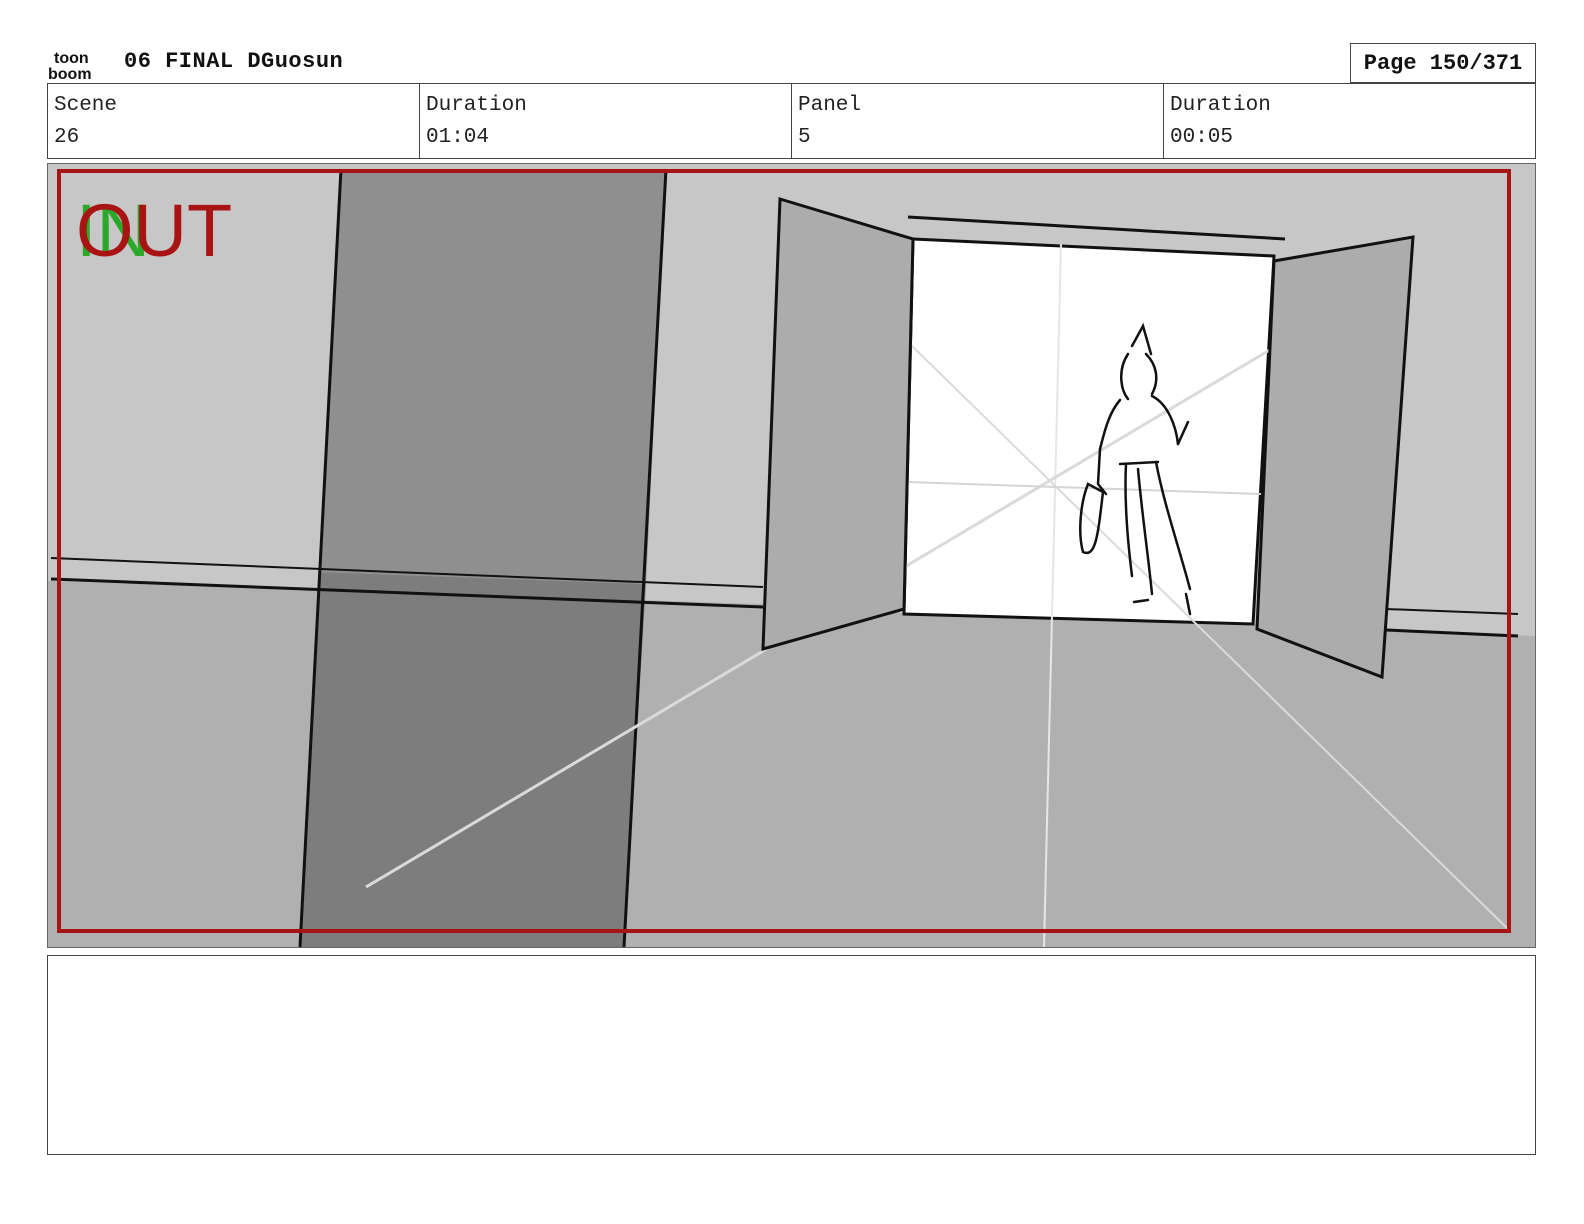  Describe the element at coordinates (1443, 63) in the screenshot. I see `page-number: Page 150/371` at that location.